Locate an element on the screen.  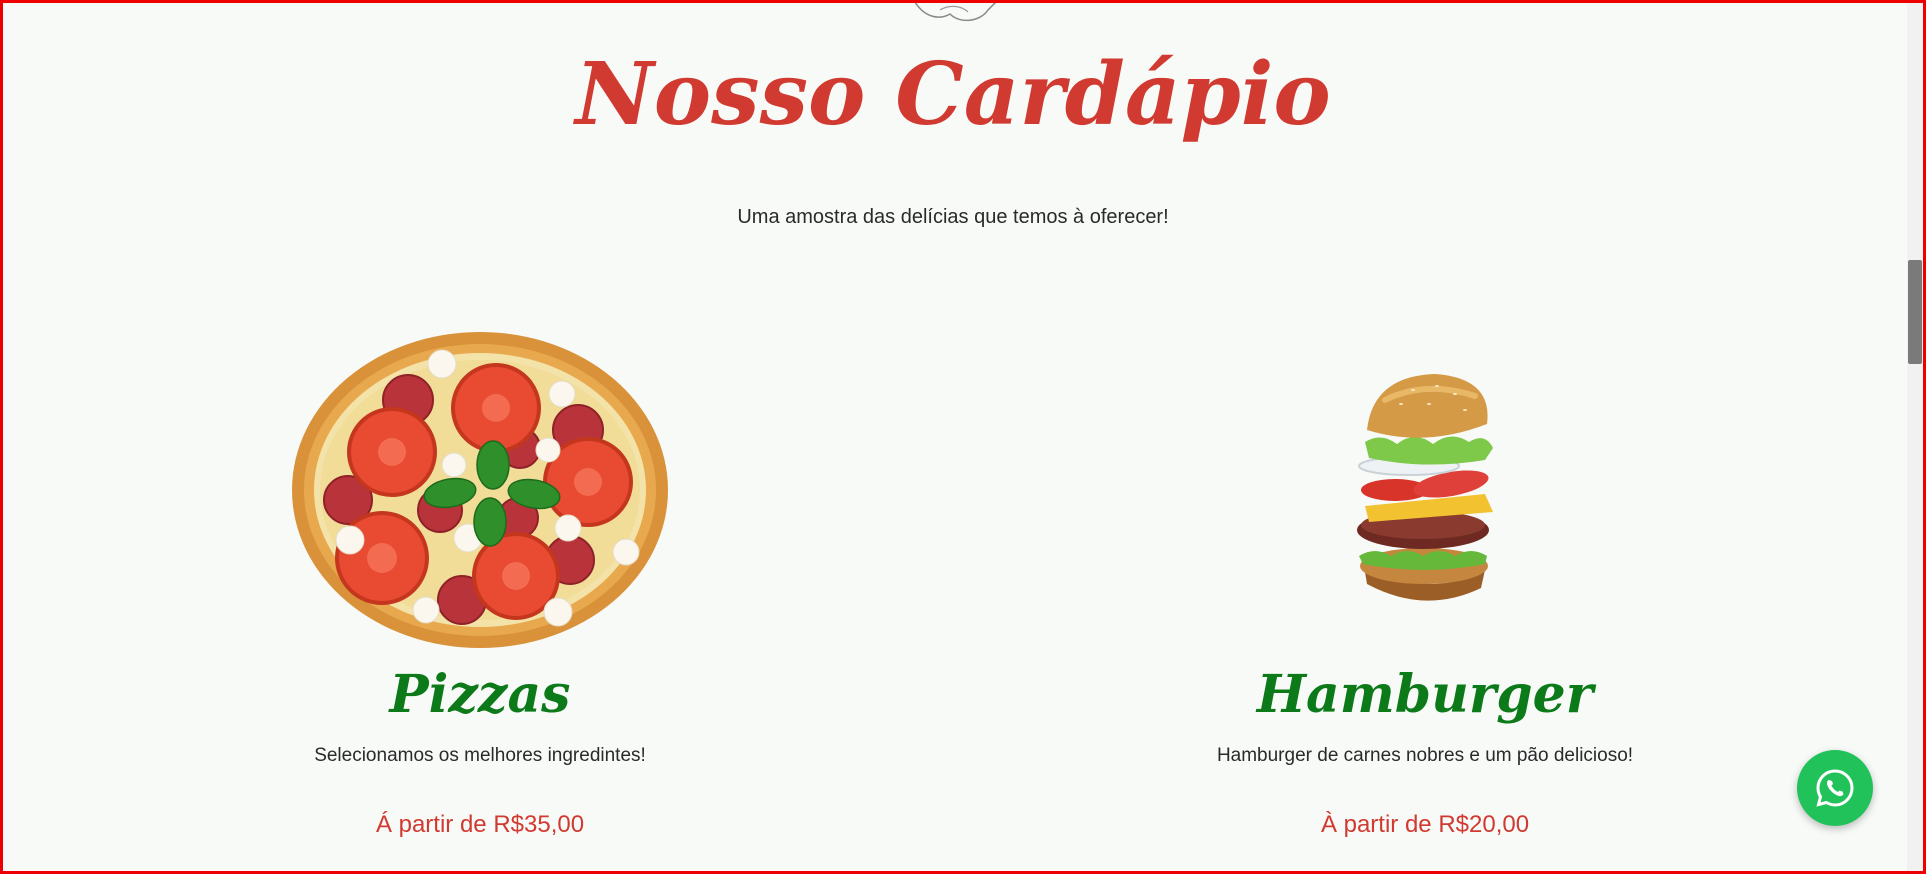
scrollbar-track is located at coordinates (1915, 437).